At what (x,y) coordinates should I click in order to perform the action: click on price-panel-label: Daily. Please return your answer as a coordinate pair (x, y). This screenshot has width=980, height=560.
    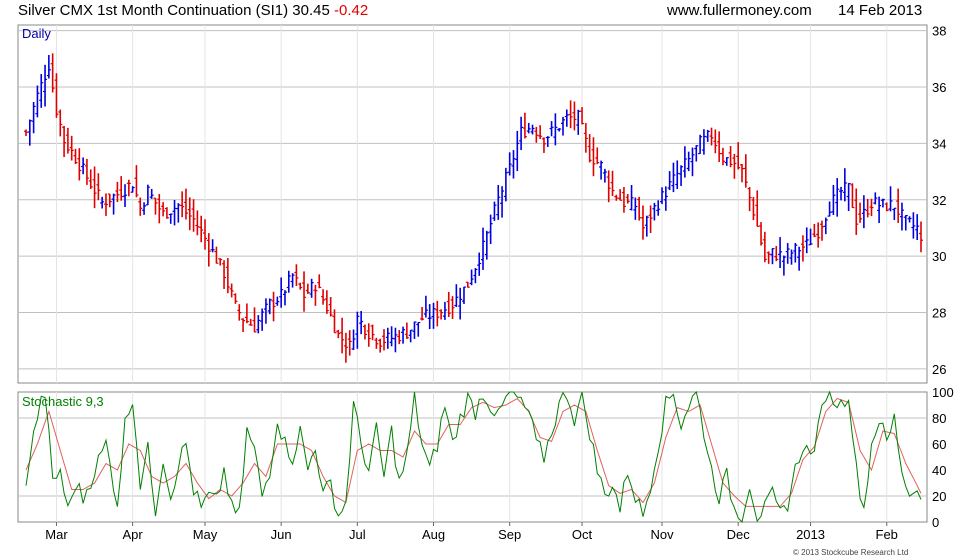
    Looking at the image, I should click on (36, 33).